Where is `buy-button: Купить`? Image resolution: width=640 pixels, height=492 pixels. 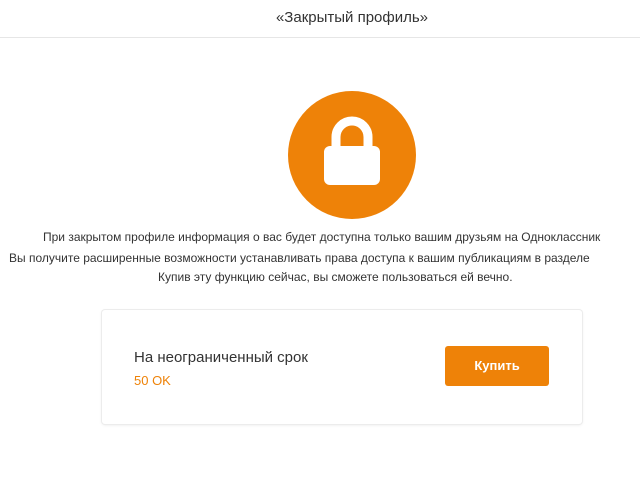
buy-button: Купить is located at coordinates (497, 366).